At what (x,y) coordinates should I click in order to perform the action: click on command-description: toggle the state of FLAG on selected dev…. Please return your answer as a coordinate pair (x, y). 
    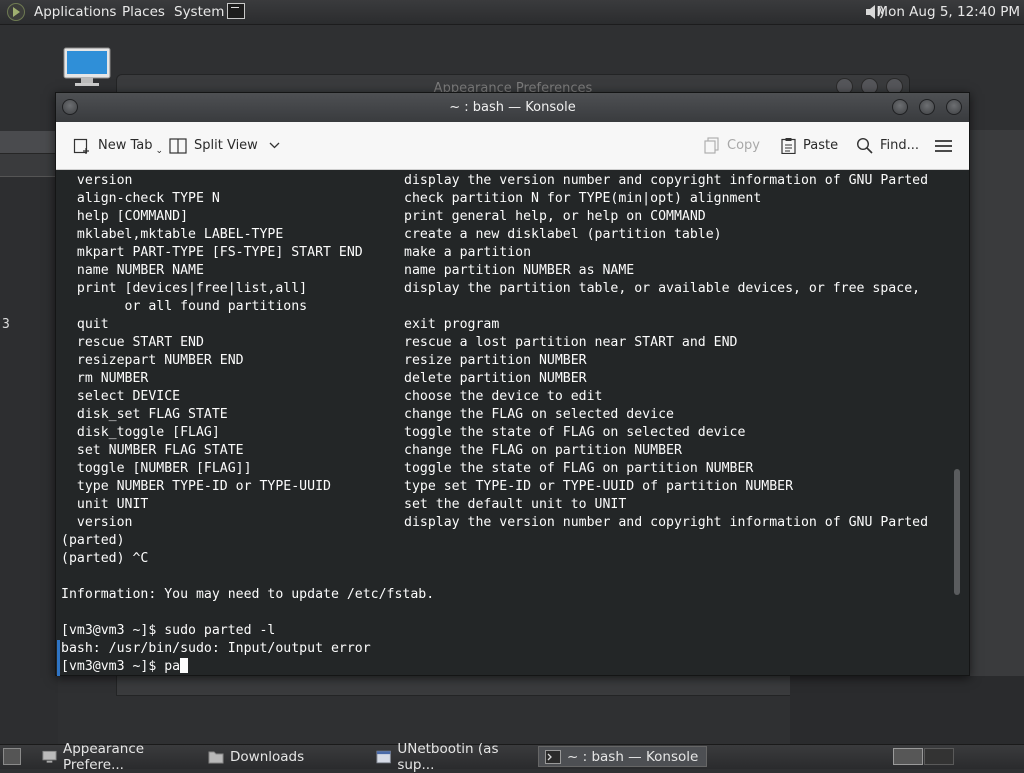
    Looking at the image, I should click on (575, 432).